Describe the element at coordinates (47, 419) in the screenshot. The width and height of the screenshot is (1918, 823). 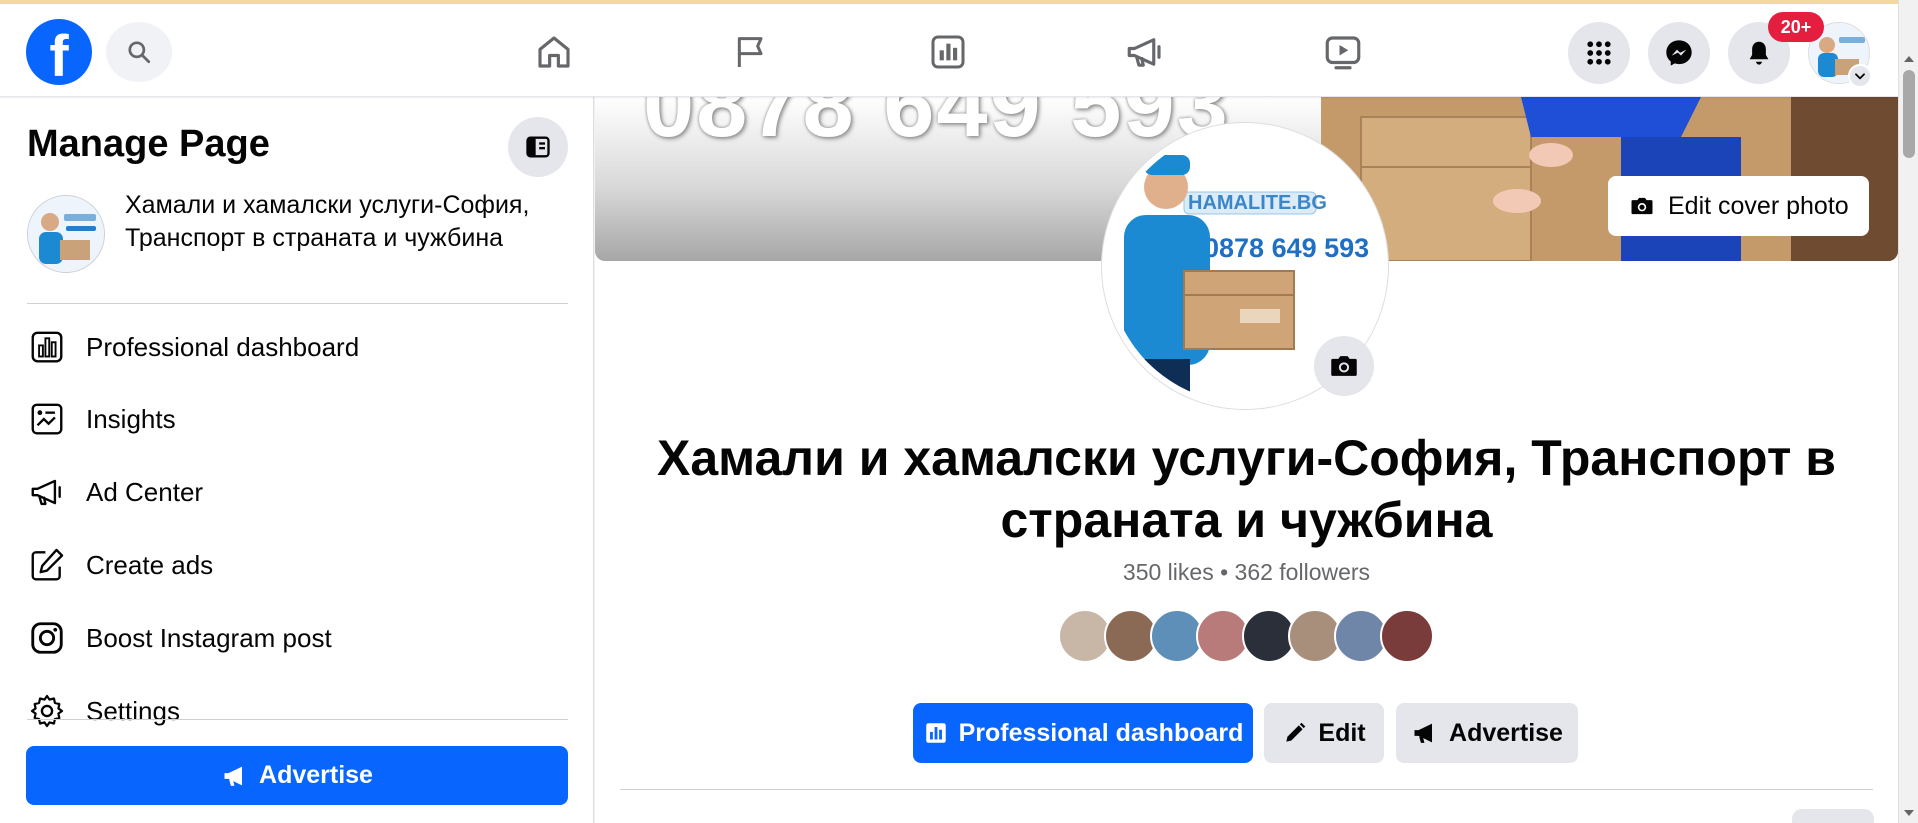
I see `insights-icon` at that location.